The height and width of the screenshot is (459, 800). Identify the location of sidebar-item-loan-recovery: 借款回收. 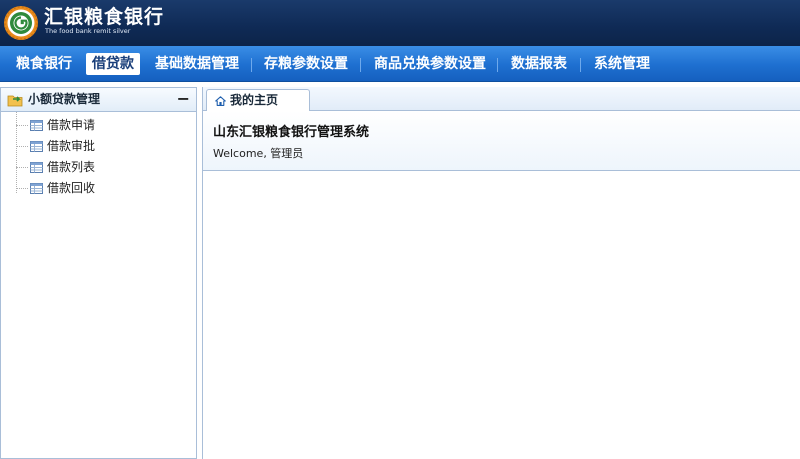
(98, 188).